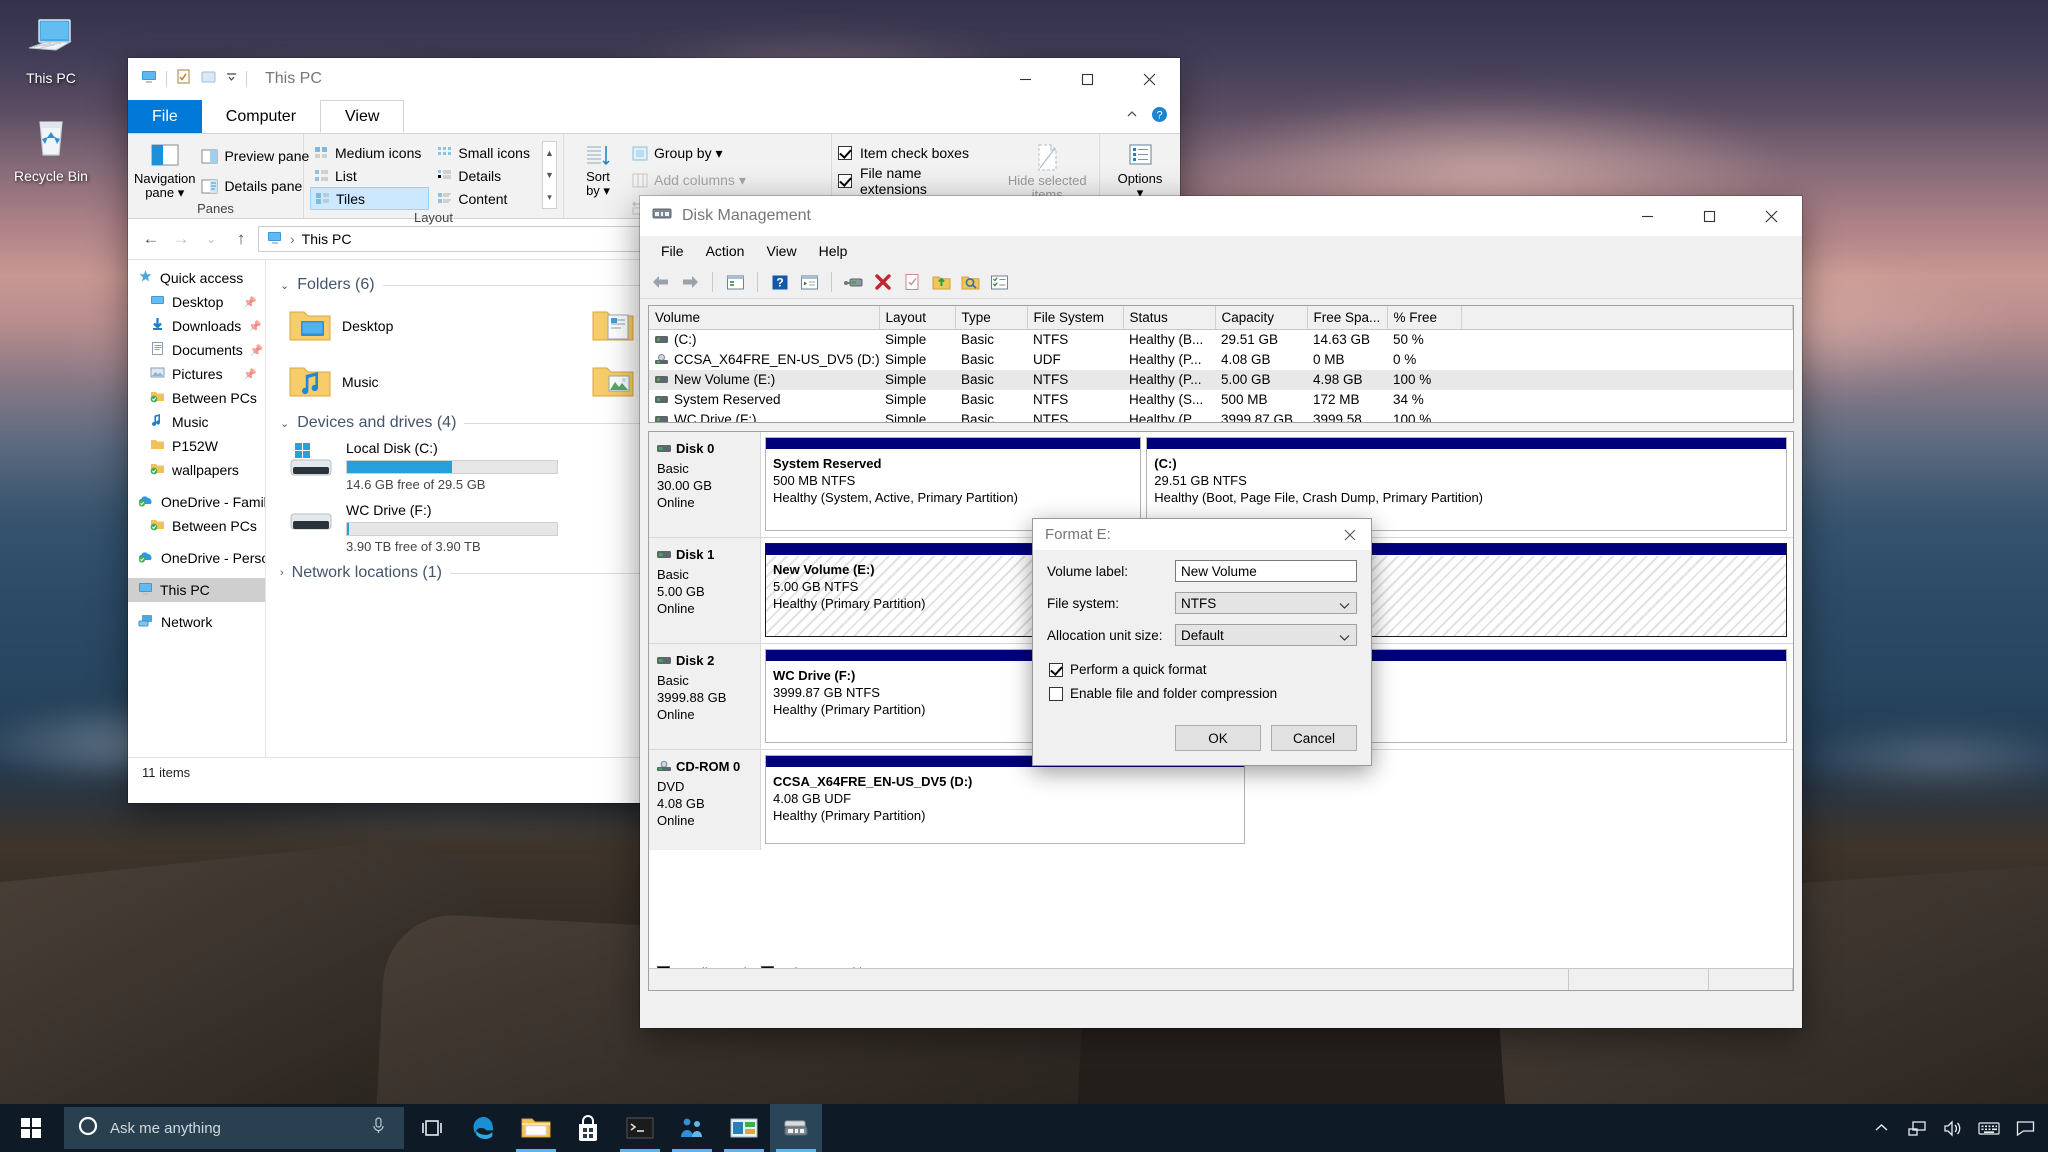 This screenshot has width=2048, height=1152. What do you see at coordinates (1771, 216) in the screenshot?
I see `diskmgmt-close-button` at bounding box center [1771, 216].